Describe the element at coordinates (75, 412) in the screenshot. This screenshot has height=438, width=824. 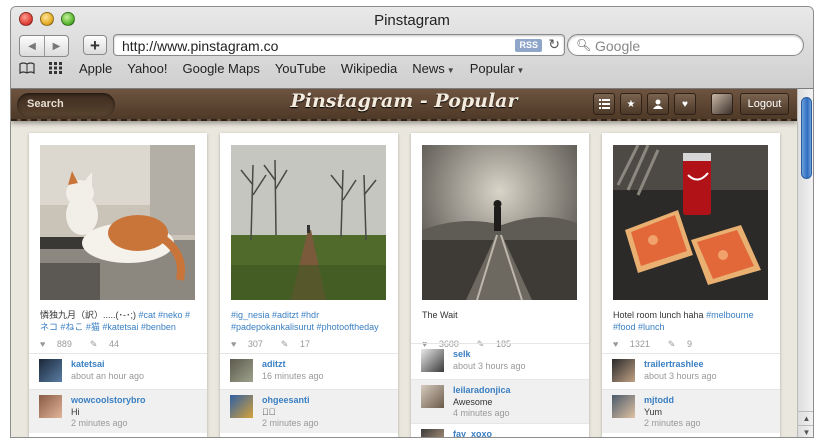
I see `comment-text: Hi` at that location.